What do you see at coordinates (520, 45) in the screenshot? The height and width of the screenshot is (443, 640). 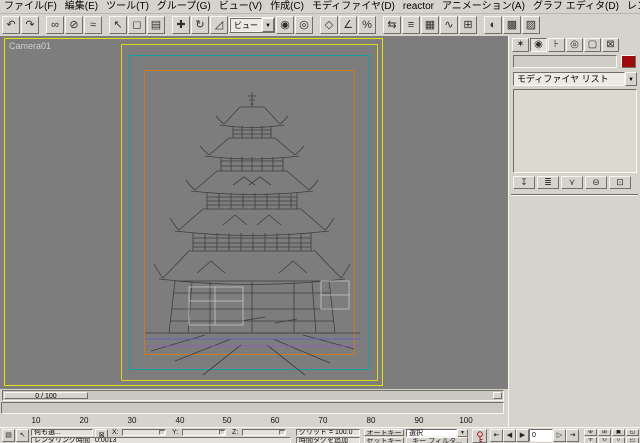 I see `tab-create: ✶` at bounding box center [520, 45].